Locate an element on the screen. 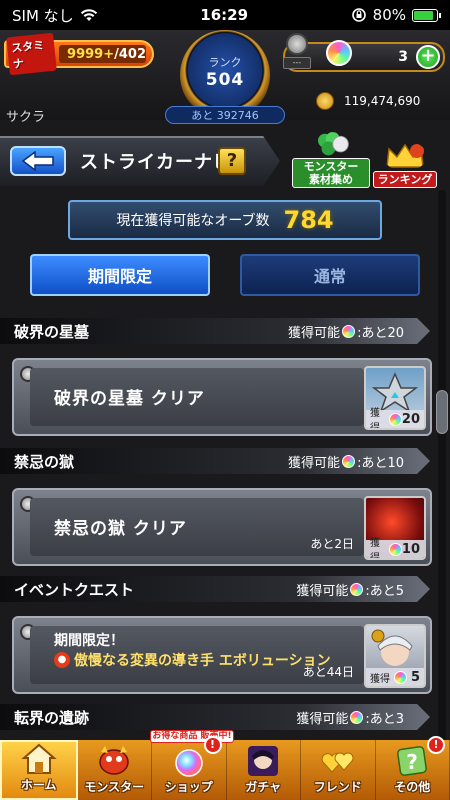  quest-title: 破界の星墓 クリア is located at coordinates (129, 399).